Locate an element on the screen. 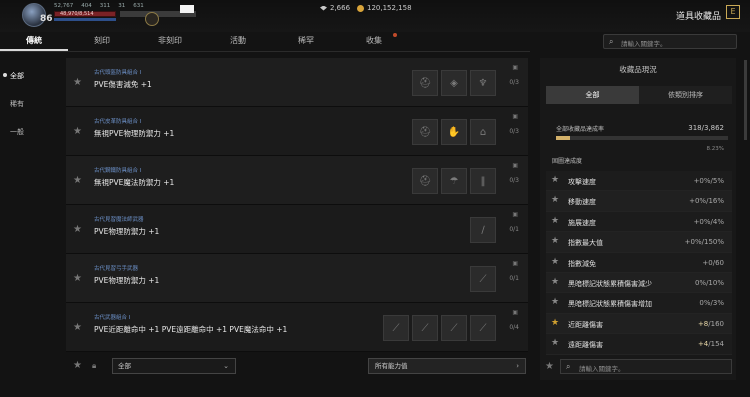  shoulder-armor-icon: ☂ is located at coordinates (454, 181).